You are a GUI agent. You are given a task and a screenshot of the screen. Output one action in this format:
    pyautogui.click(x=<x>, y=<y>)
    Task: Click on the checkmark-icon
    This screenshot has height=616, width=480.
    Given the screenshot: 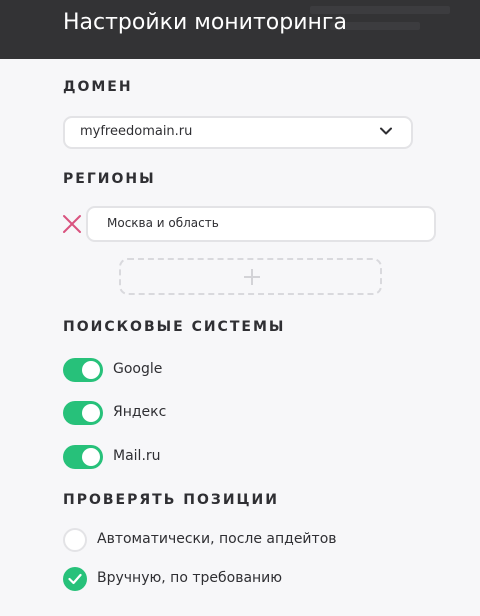 What is the action you would take?
    pyautogui.click(x=75, y=579)
    